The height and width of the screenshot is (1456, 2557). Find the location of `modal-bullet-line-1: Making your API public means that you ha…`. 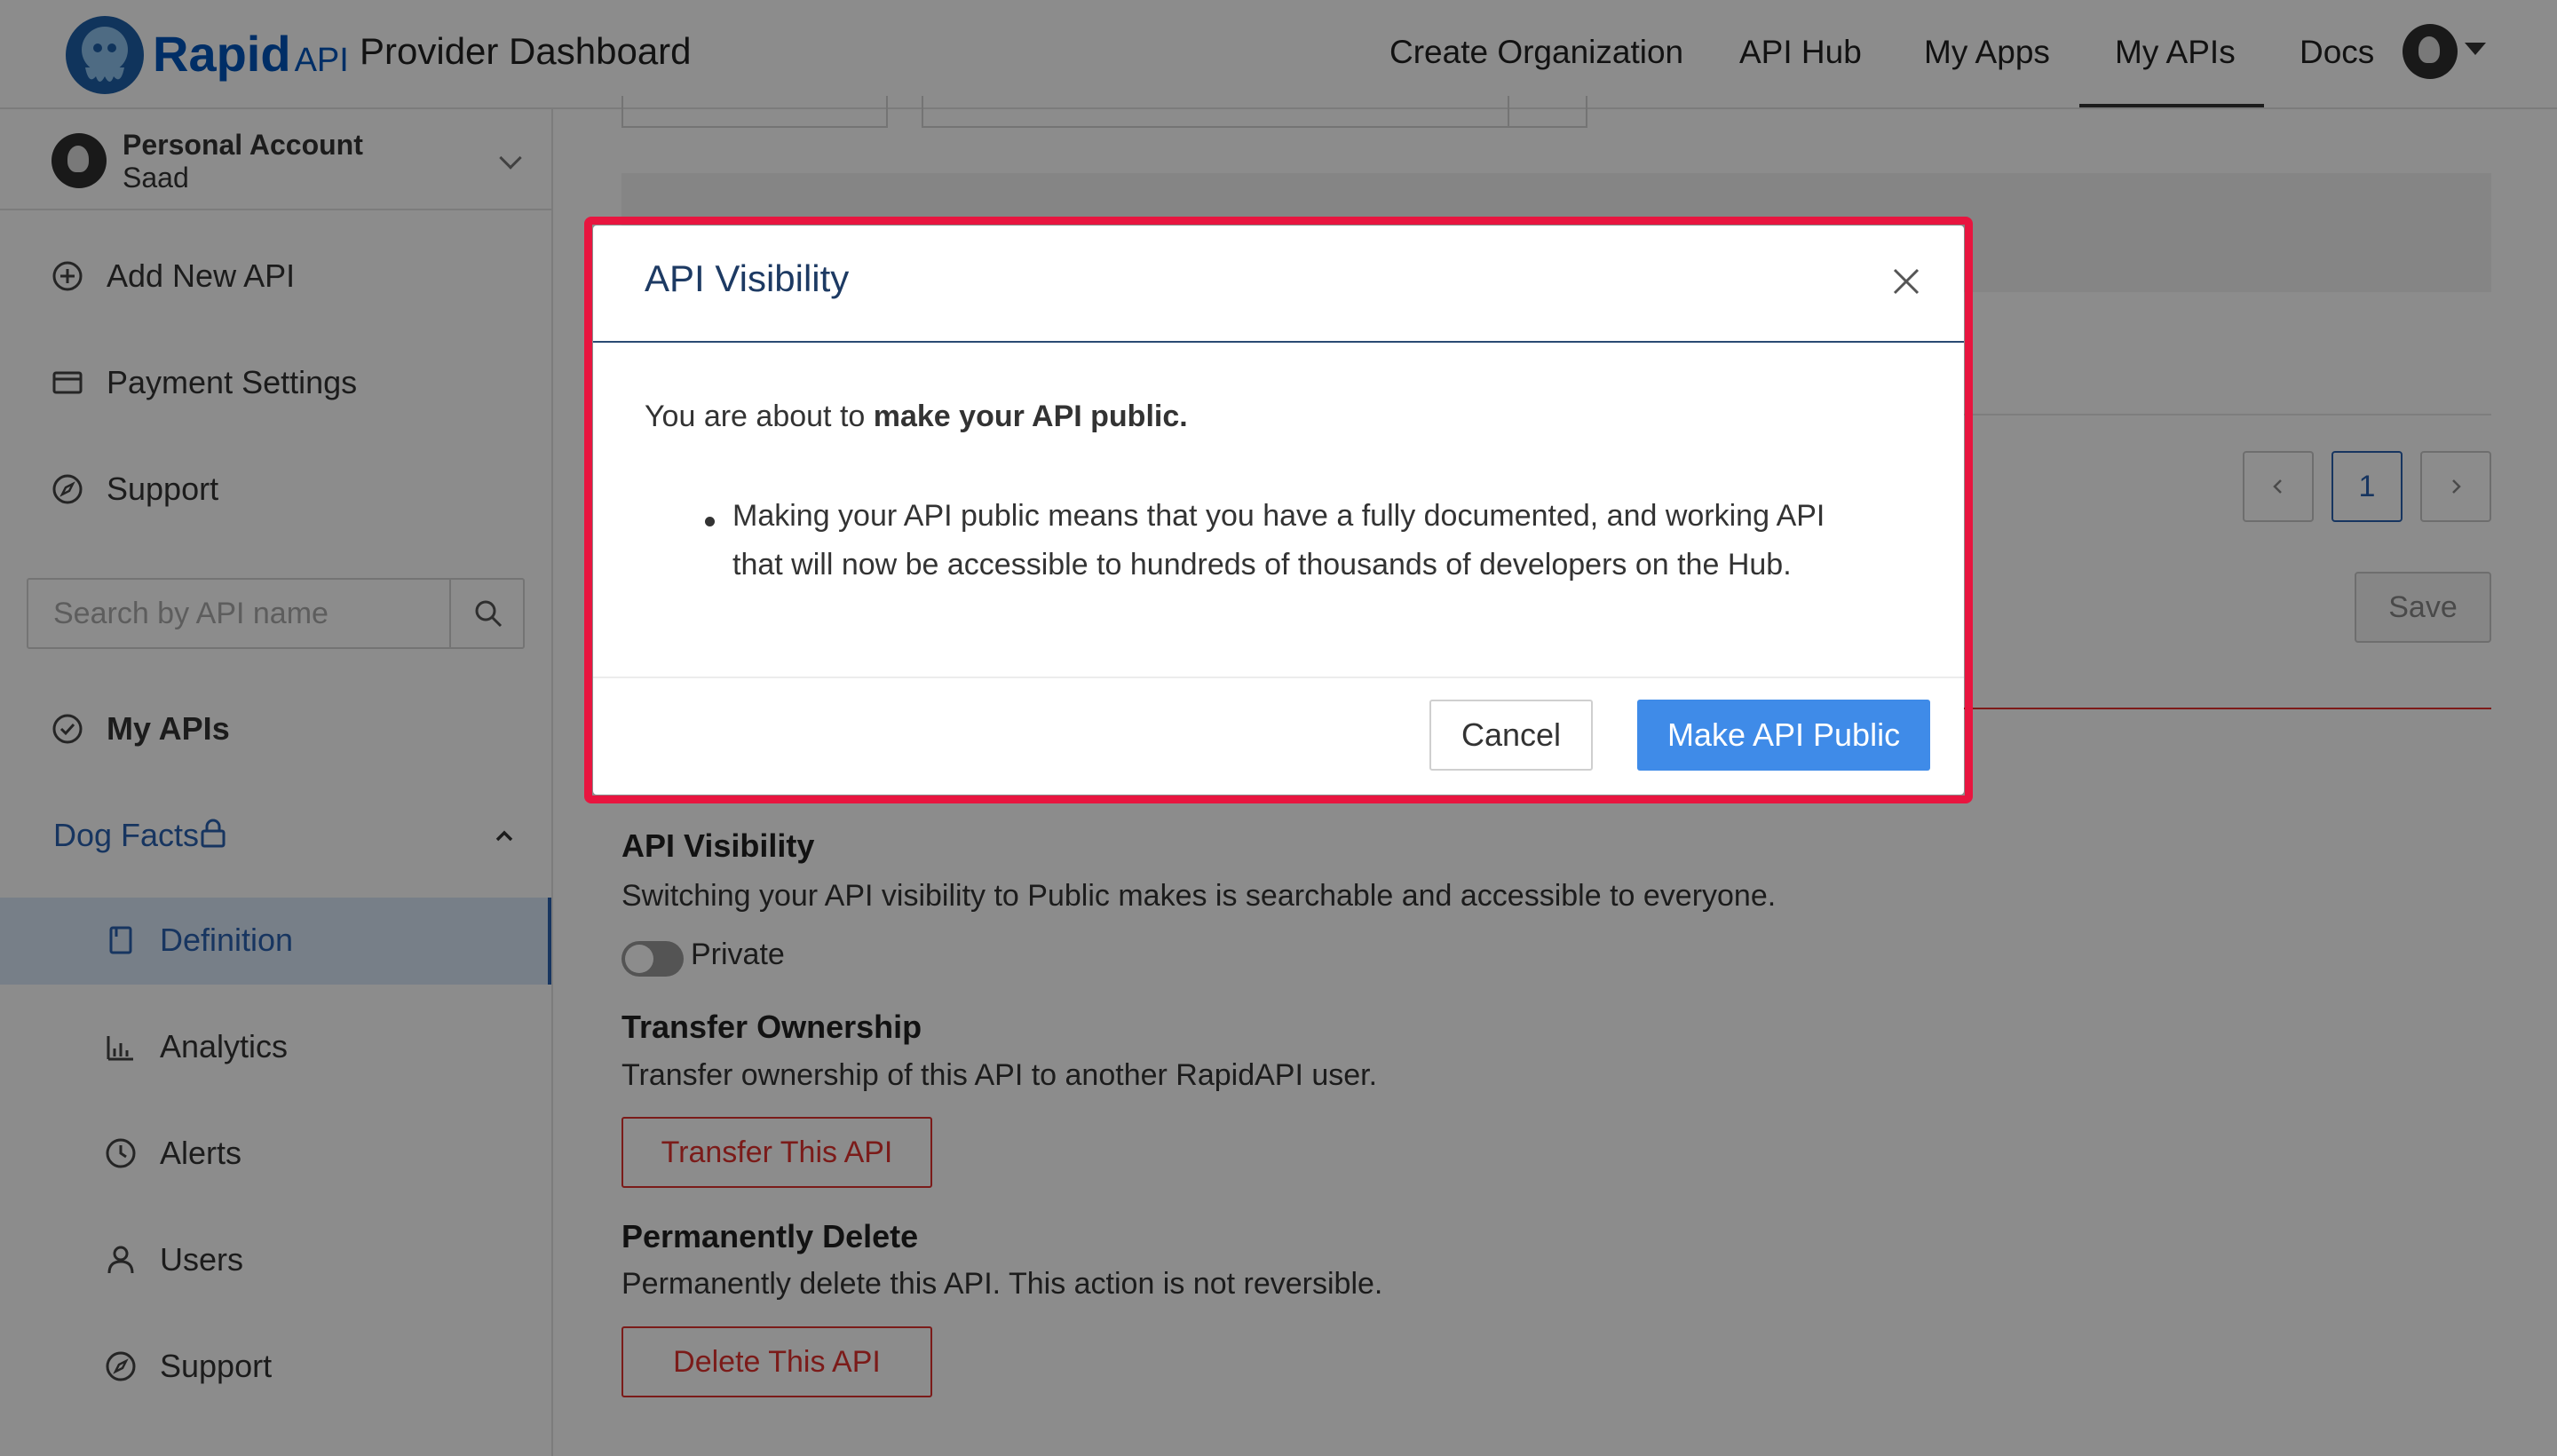

modal-bullet-line-1: Making your API public means that you ha… is located at coordinates (1278, 516).